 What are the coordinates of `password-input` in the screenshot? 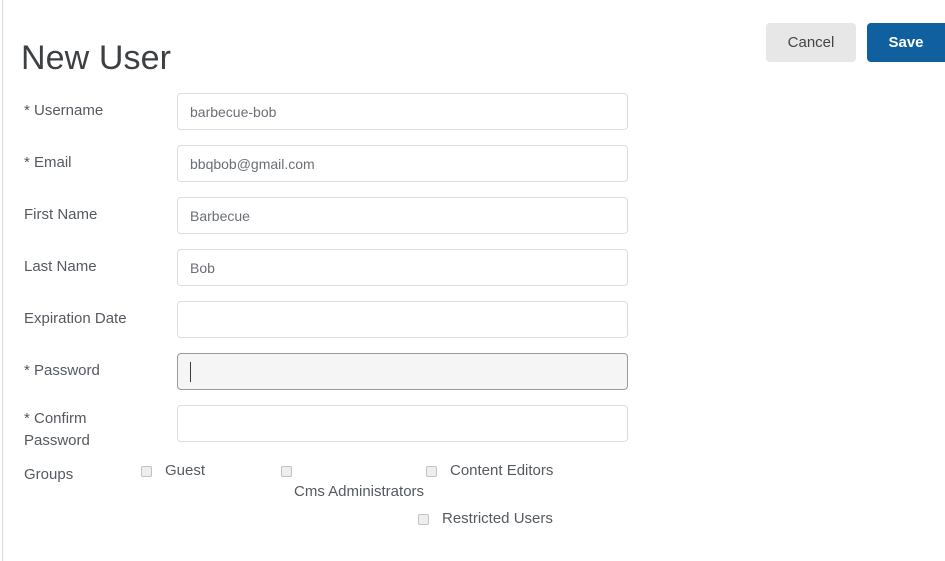 It's located at (402, 371).